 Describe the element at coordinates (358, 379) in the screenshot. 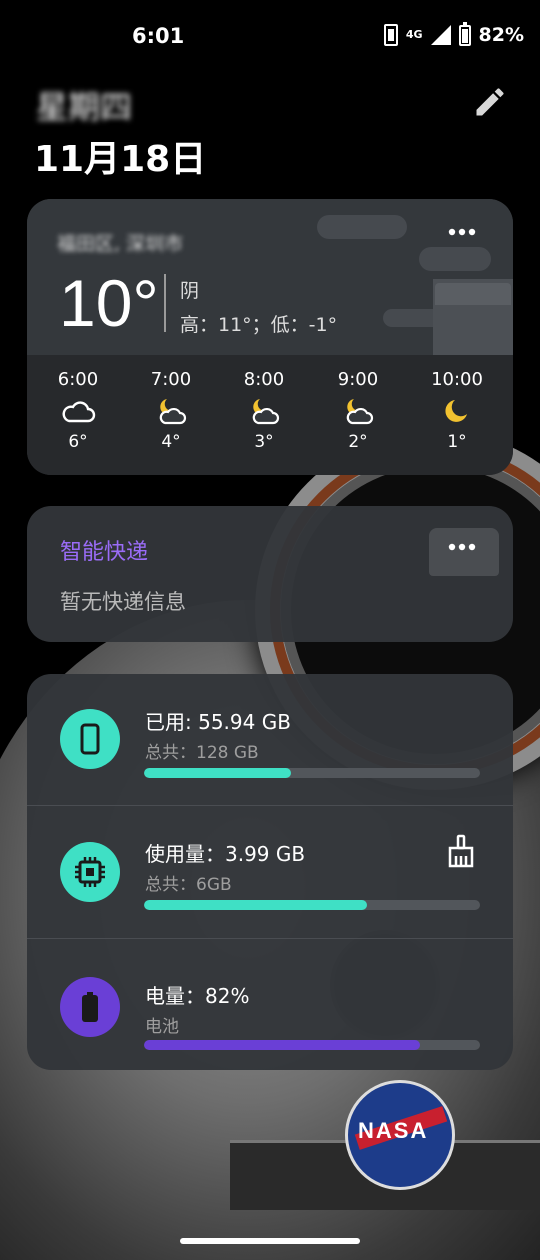

I see `hourly-time: 9:00` at that location.